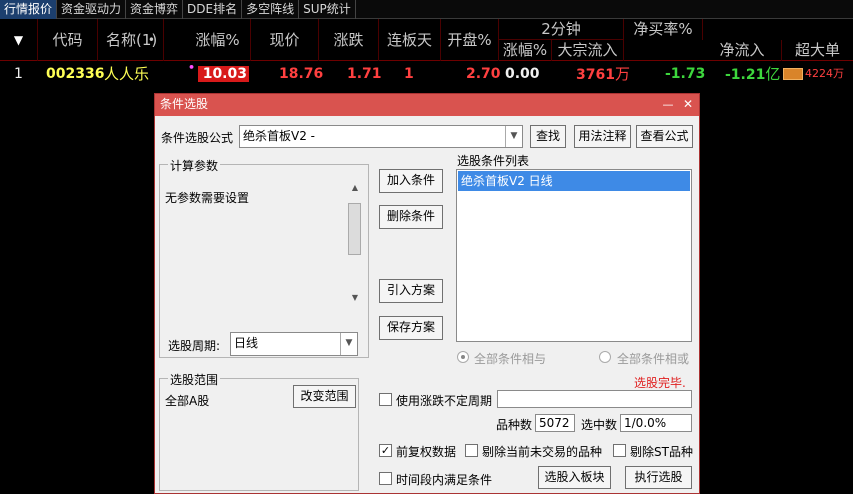 Image resolution: width=853 pixels, height=494 pixels. What do you see at coordinates (427, 105) in the screenshot?
I see `dialog-title-bar: 条件选股 — ✕` at bounding box center [427, 105].